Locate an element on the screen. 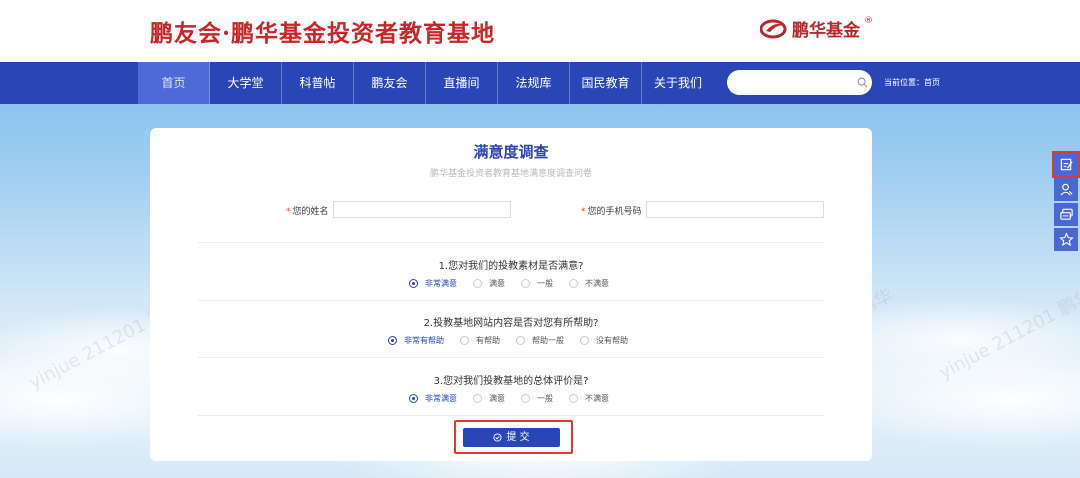  option-very-helpful: 非常有帮助 is located at coordinates (416, 340).